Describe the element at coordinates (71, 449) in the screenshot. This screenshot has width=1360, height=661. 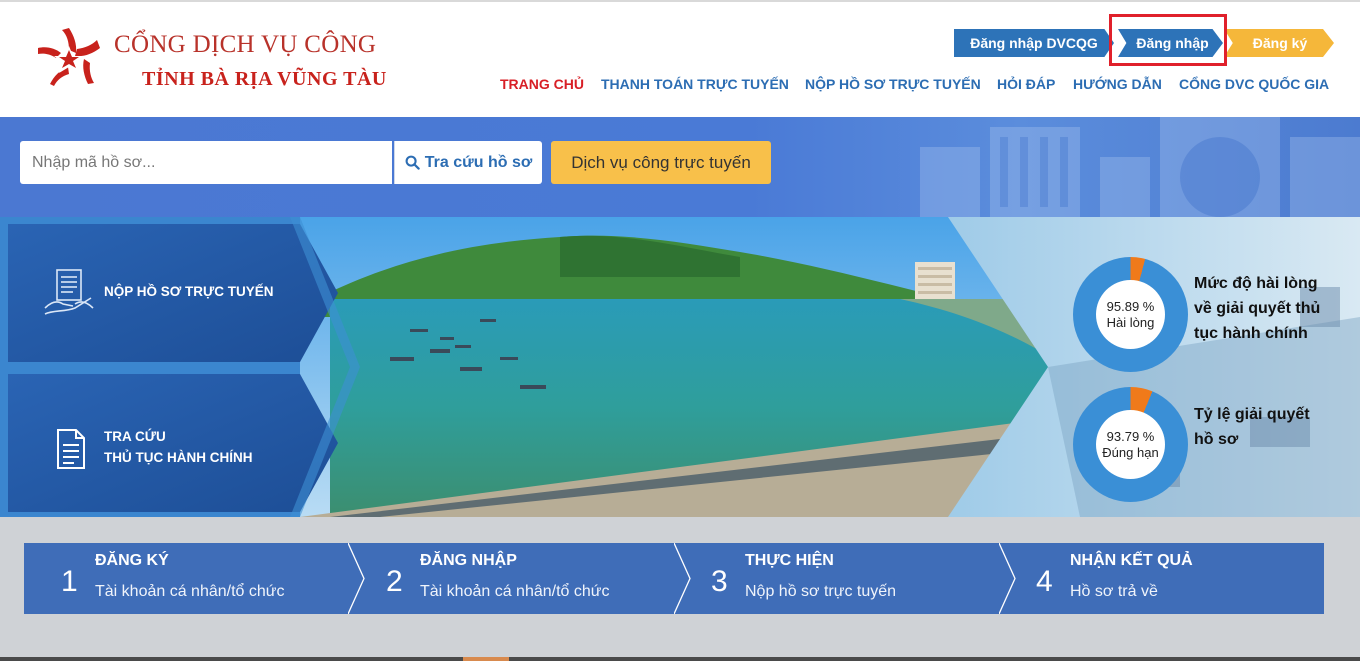
I see `document-list-icon` at that location.